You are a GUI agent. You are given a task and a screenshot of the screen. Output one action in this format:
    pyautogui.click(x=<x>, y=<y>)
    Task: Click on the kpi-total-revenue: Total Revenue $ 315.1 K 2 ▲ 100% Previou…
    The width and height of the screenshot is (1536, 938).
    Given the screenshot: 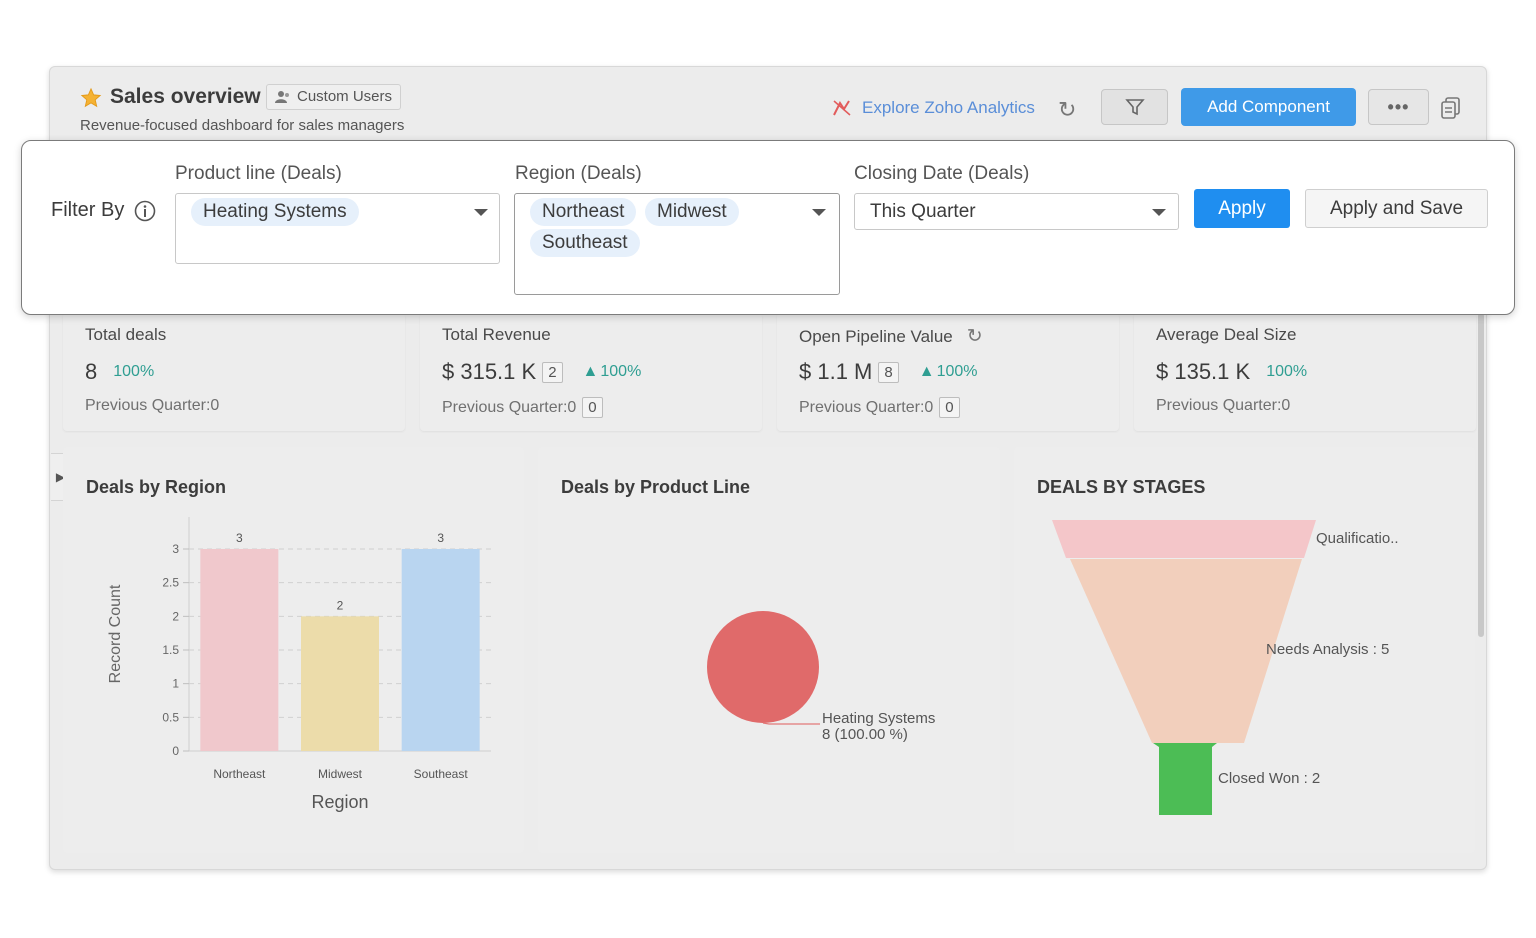 What is the action you would take?
    pyautogui.click(x=591, y=372)
    